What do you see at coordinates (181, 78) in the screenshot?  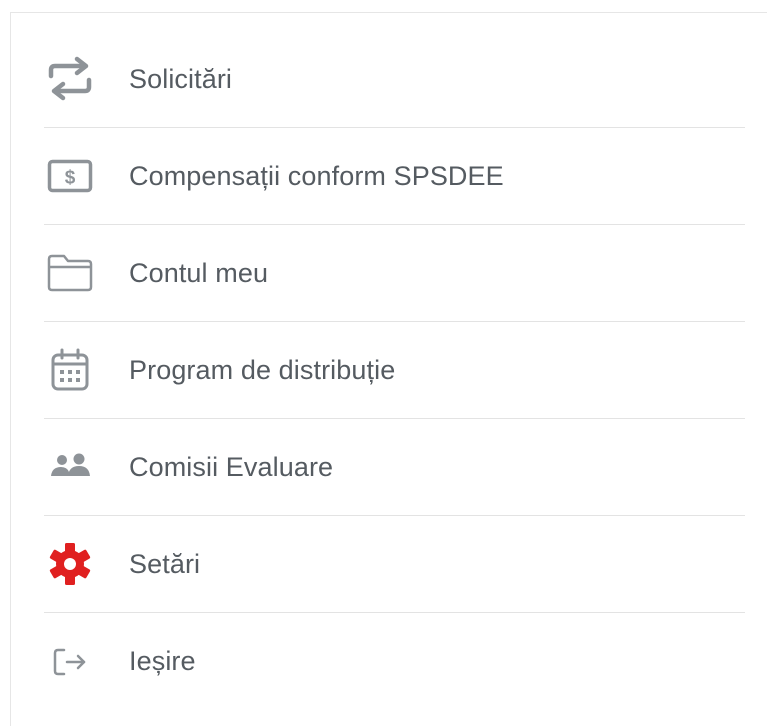 I see `menu-item-label: Solicitări` at bounding box center [181, 78].